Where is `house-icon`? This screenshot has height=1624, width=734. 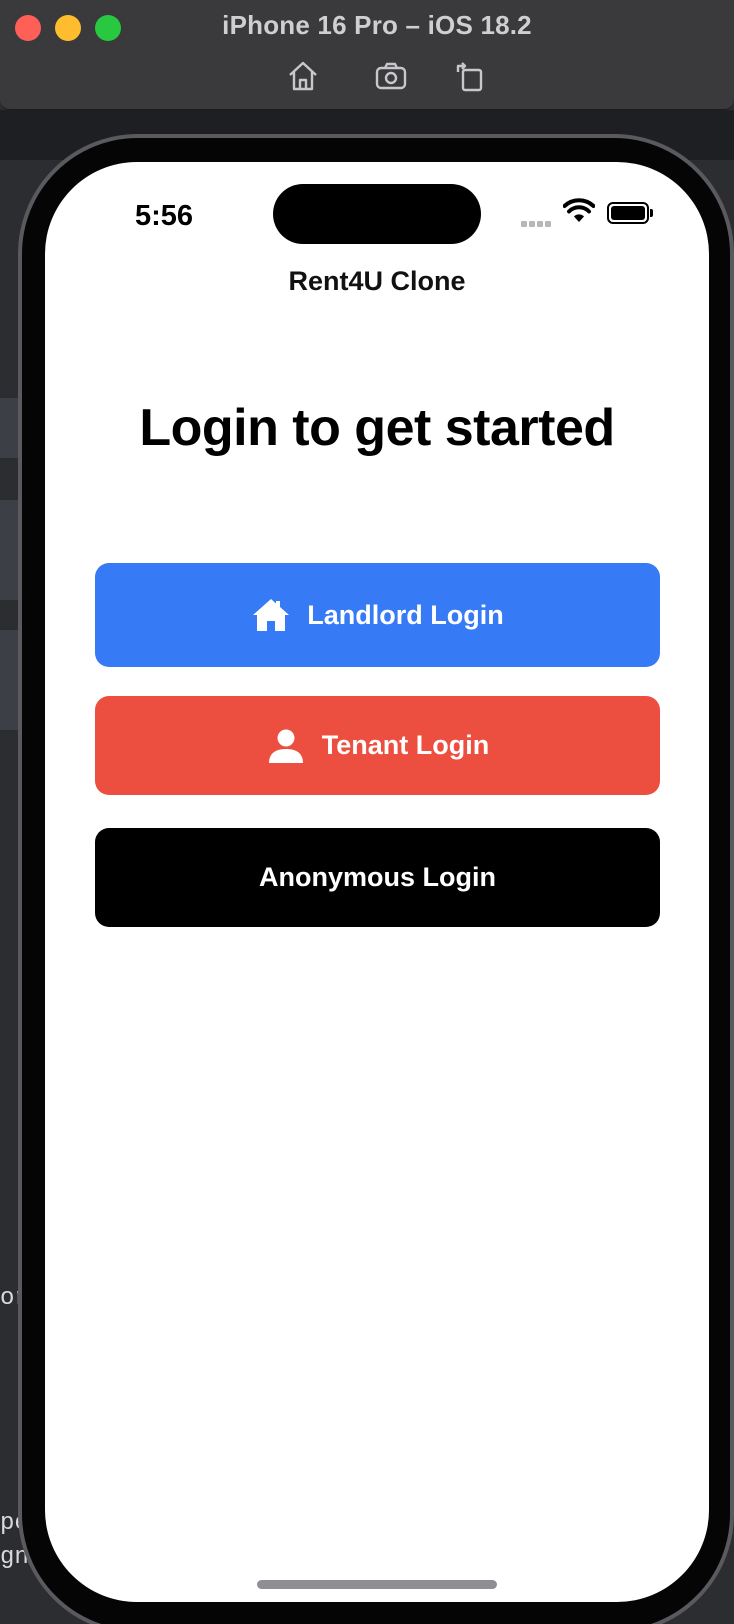 house-icon is located at coordinates (271, 615).